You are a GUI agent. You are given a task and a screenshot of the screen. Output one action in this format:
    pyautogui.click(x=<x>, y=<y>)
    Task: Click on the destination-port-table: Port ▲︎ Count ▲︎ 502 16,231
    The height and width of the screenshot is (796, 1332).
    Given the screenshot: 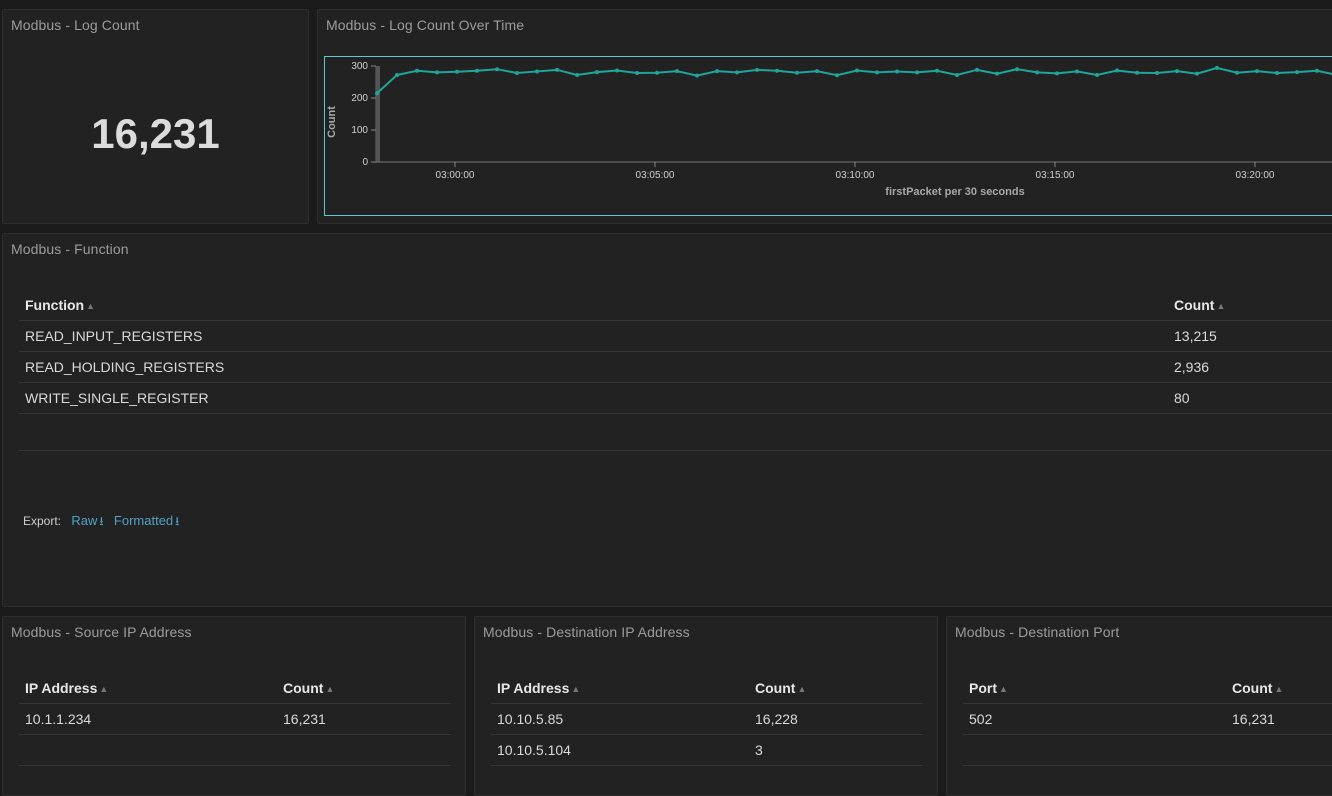 What is the action you would take?
    pyautogui.click(x=1147, y=719)
    